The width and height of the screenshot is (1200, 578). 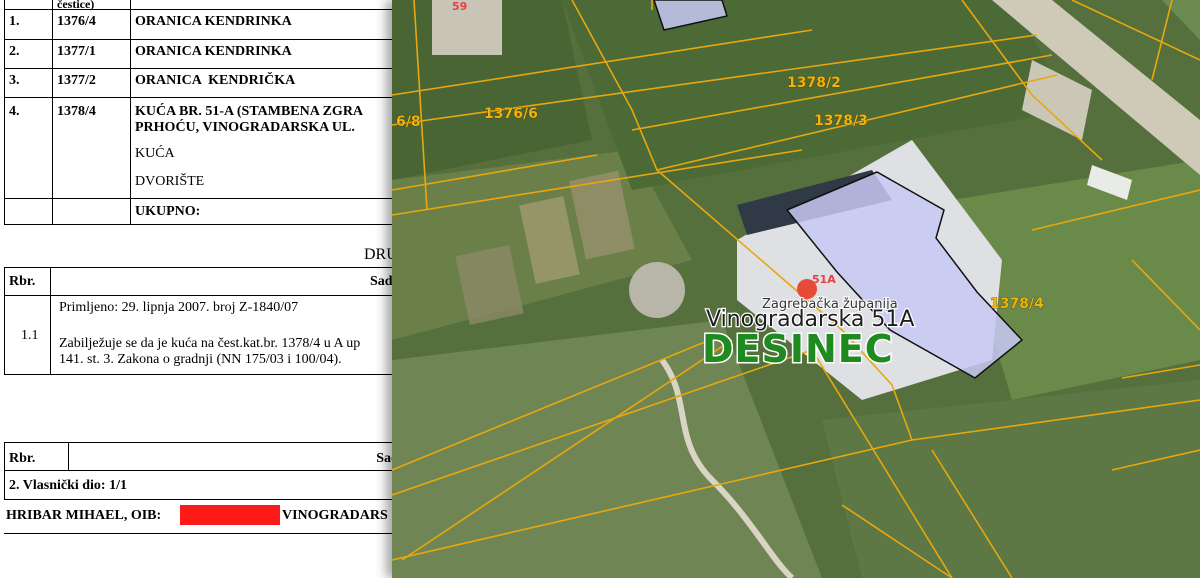 I want to click on parcel-number: 1377/2, so click(x=92, y=83).